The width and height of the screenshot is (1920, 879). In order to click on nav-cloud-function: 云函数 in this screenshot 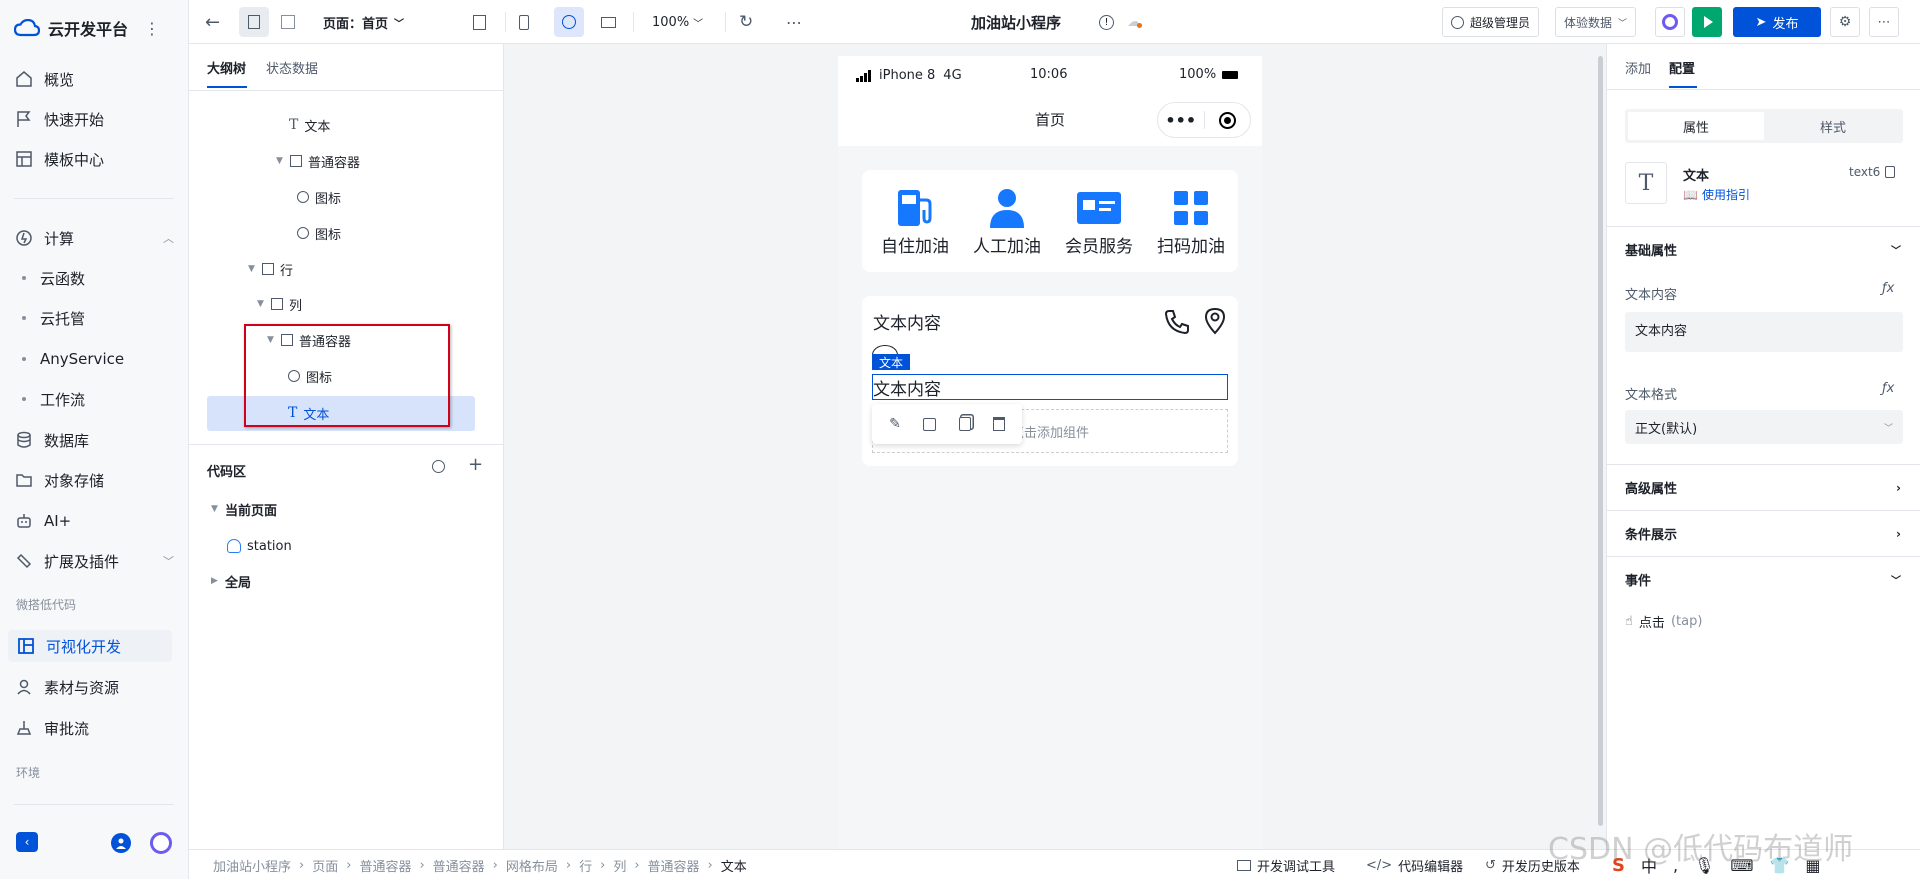, I will do `click(53, 278)`.